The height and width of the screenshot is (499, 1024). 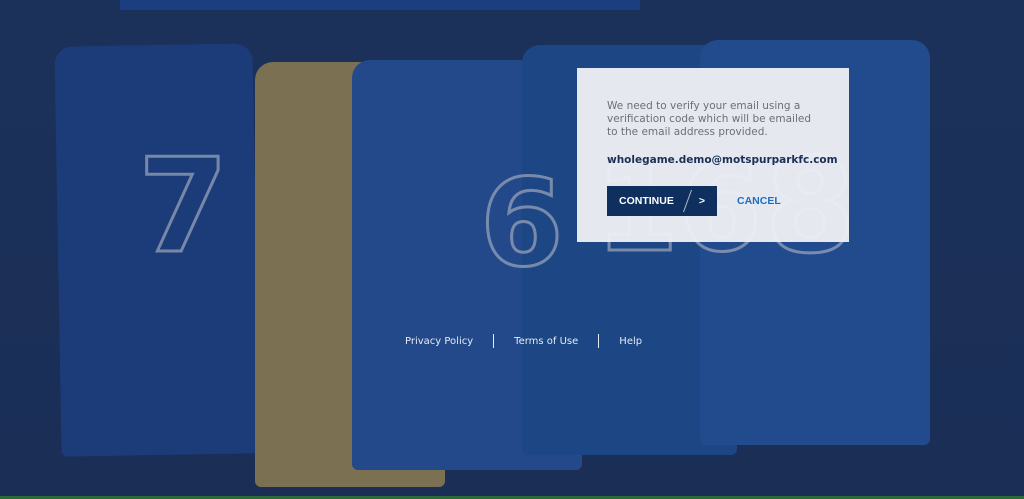 What do you see at coordinates (630, 341) in the screenshot?
I see `help-link: Help` at bounding box center [630, 341].